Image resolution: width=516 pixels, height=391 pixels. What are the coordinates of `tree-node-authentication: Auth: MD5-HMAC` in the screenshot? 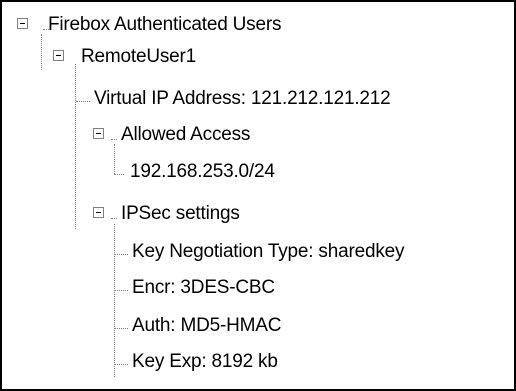 It's located at (257, 328).